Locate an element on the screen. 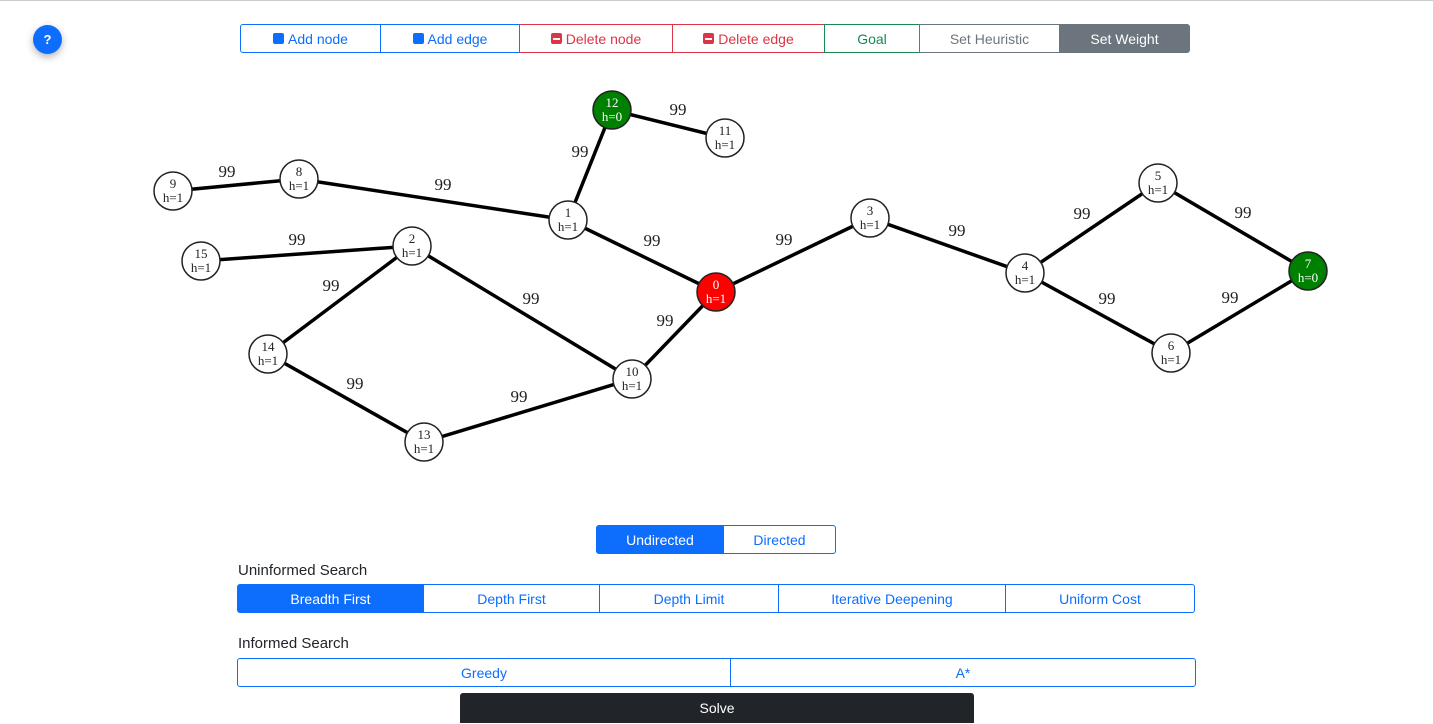 This screenshot has width=1433, height=724. node-11: 11h=1 is located at coordinates (725, 138).